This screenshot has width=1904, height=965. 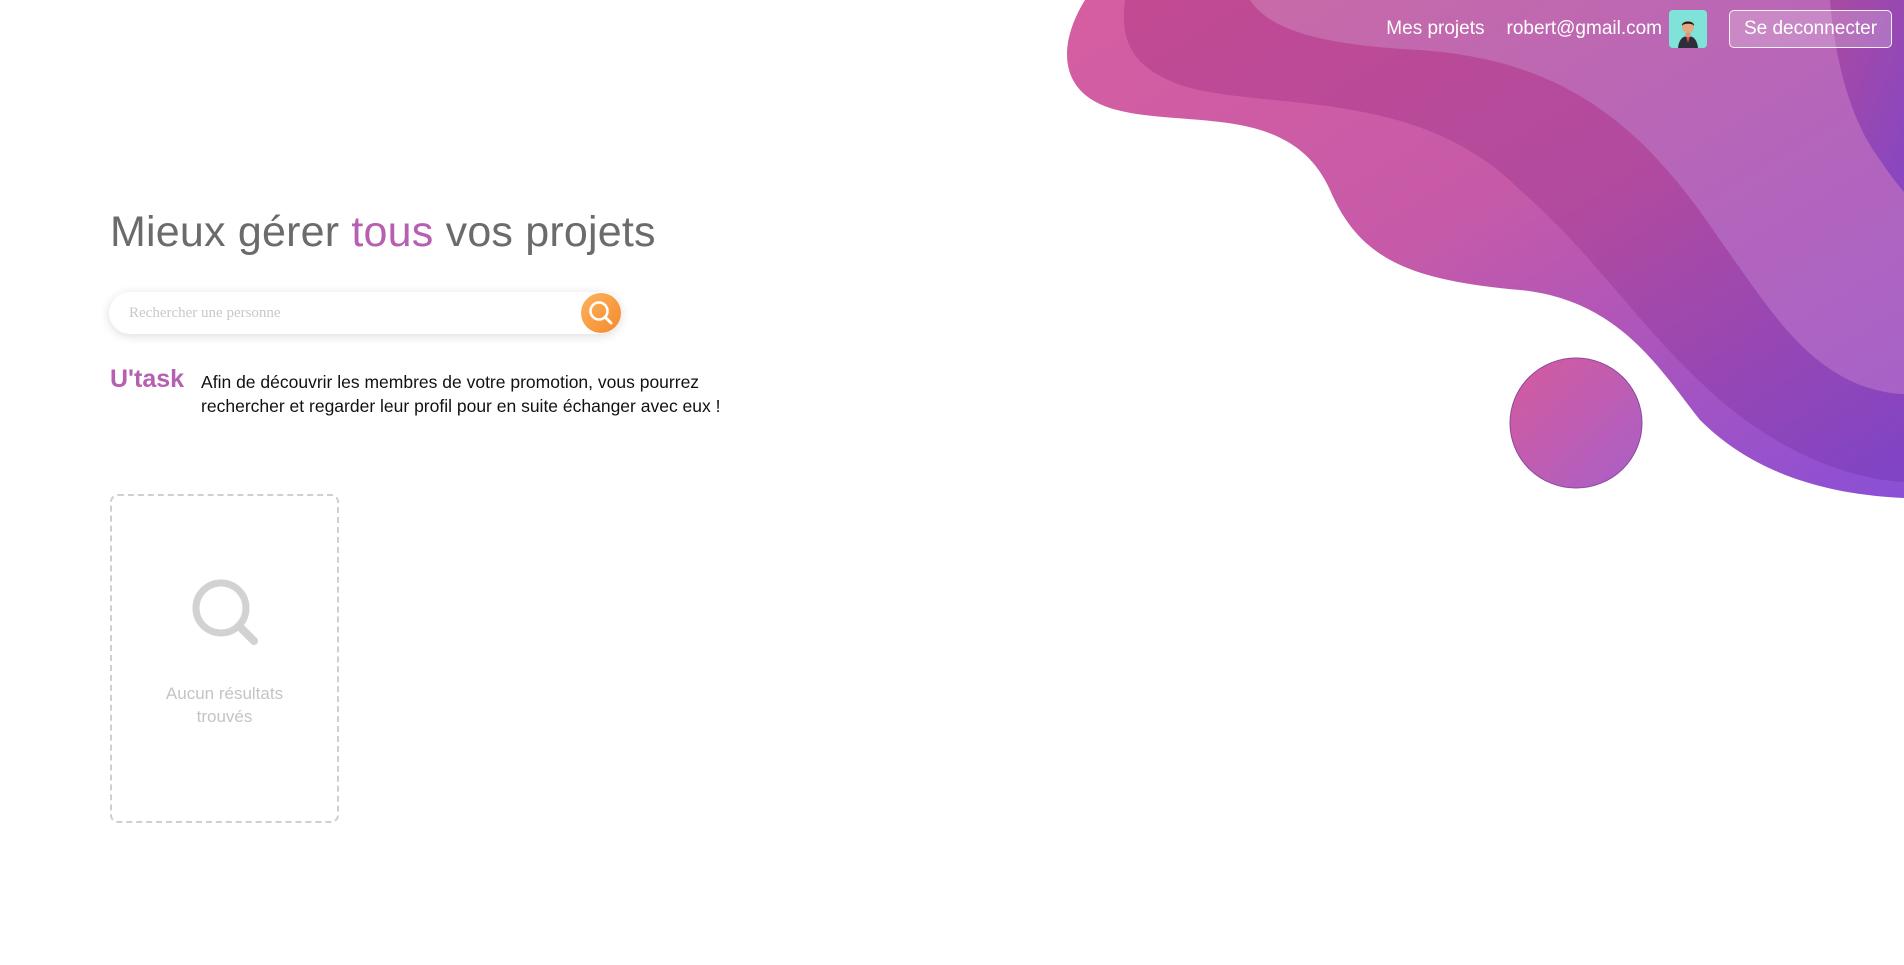 I want to click on search-button, so click(x=601, y=313).